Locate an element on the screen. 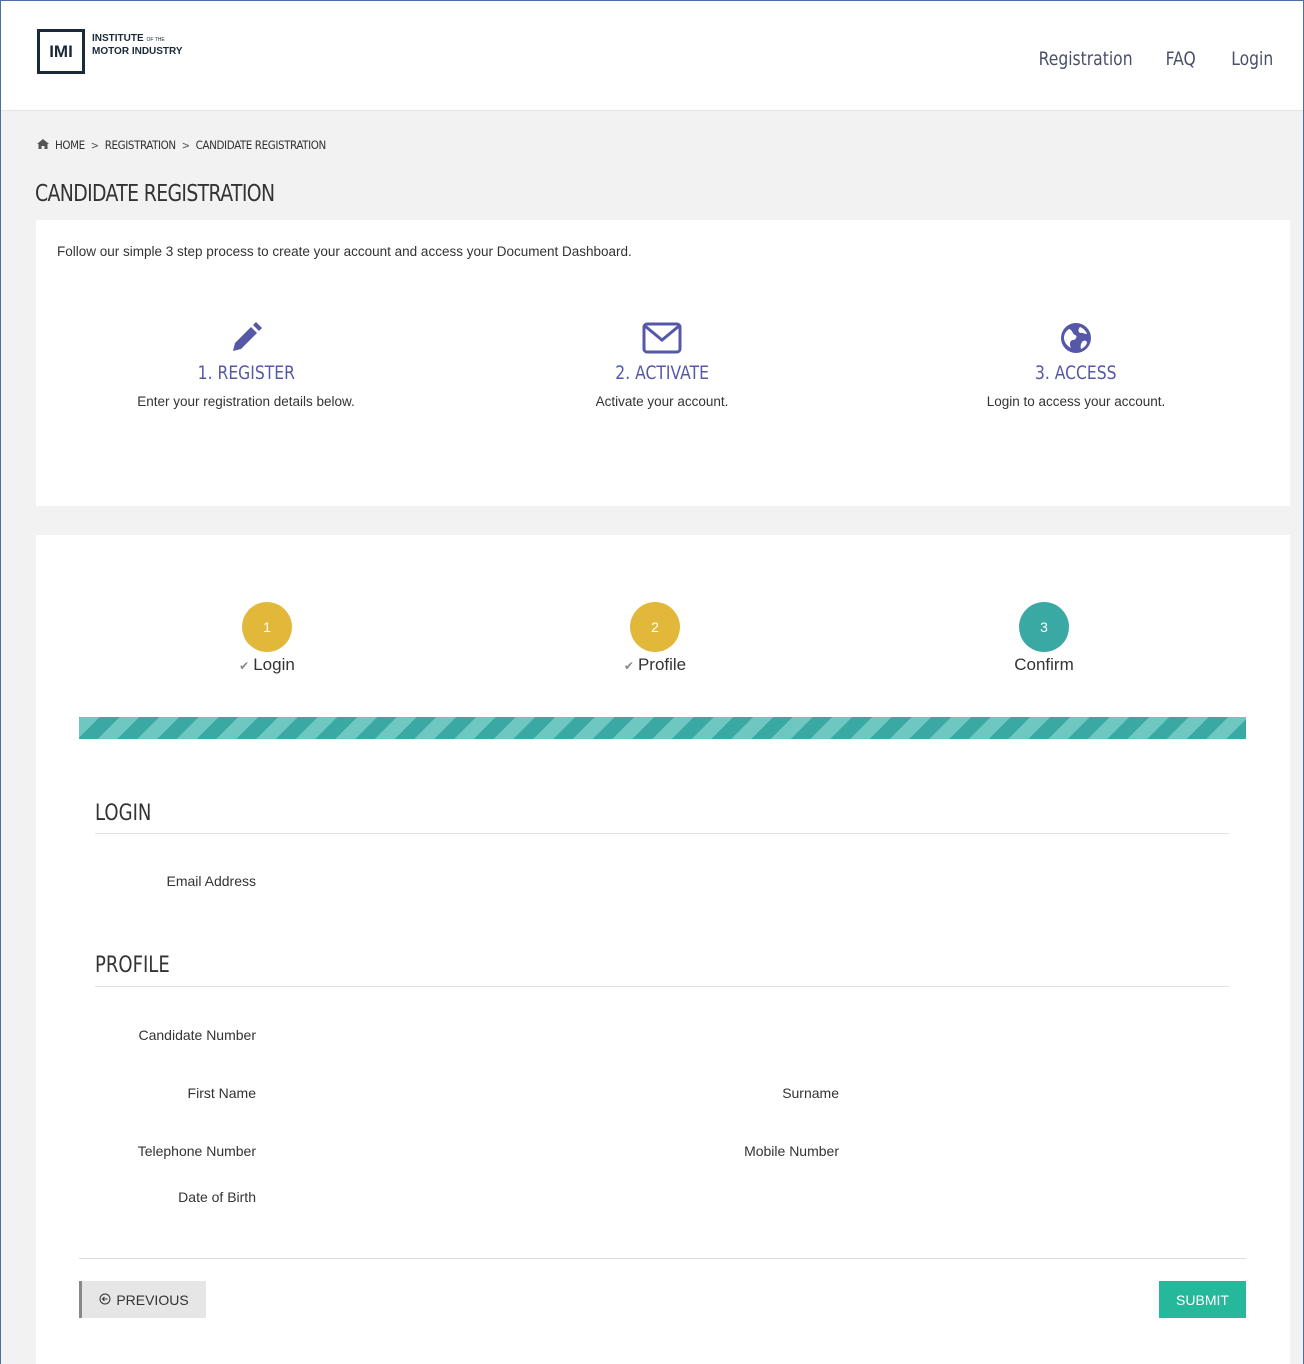 The image size is (1304, 1364). process-step-access: 3. ACCESS Login to access your account. is located at coordinates (1076, 364).